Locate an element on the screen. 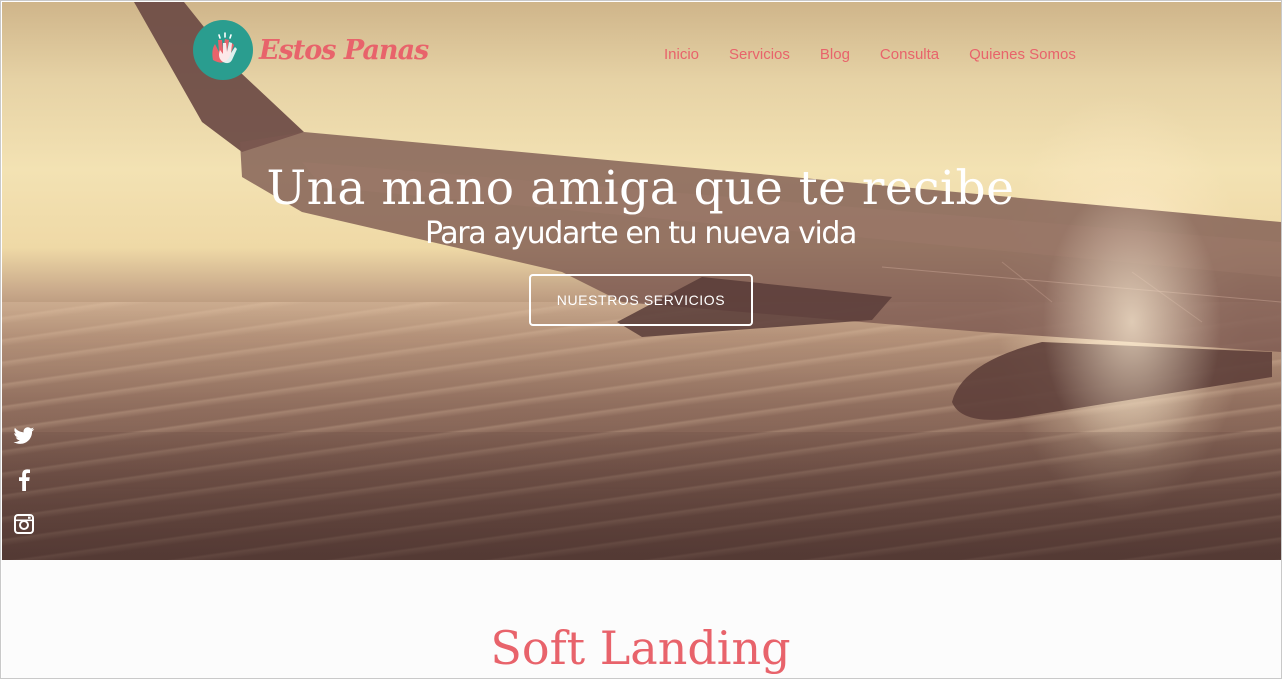 This screenshot has width=1282, height=679. twitter-icon is located at coordinates (24, 436).